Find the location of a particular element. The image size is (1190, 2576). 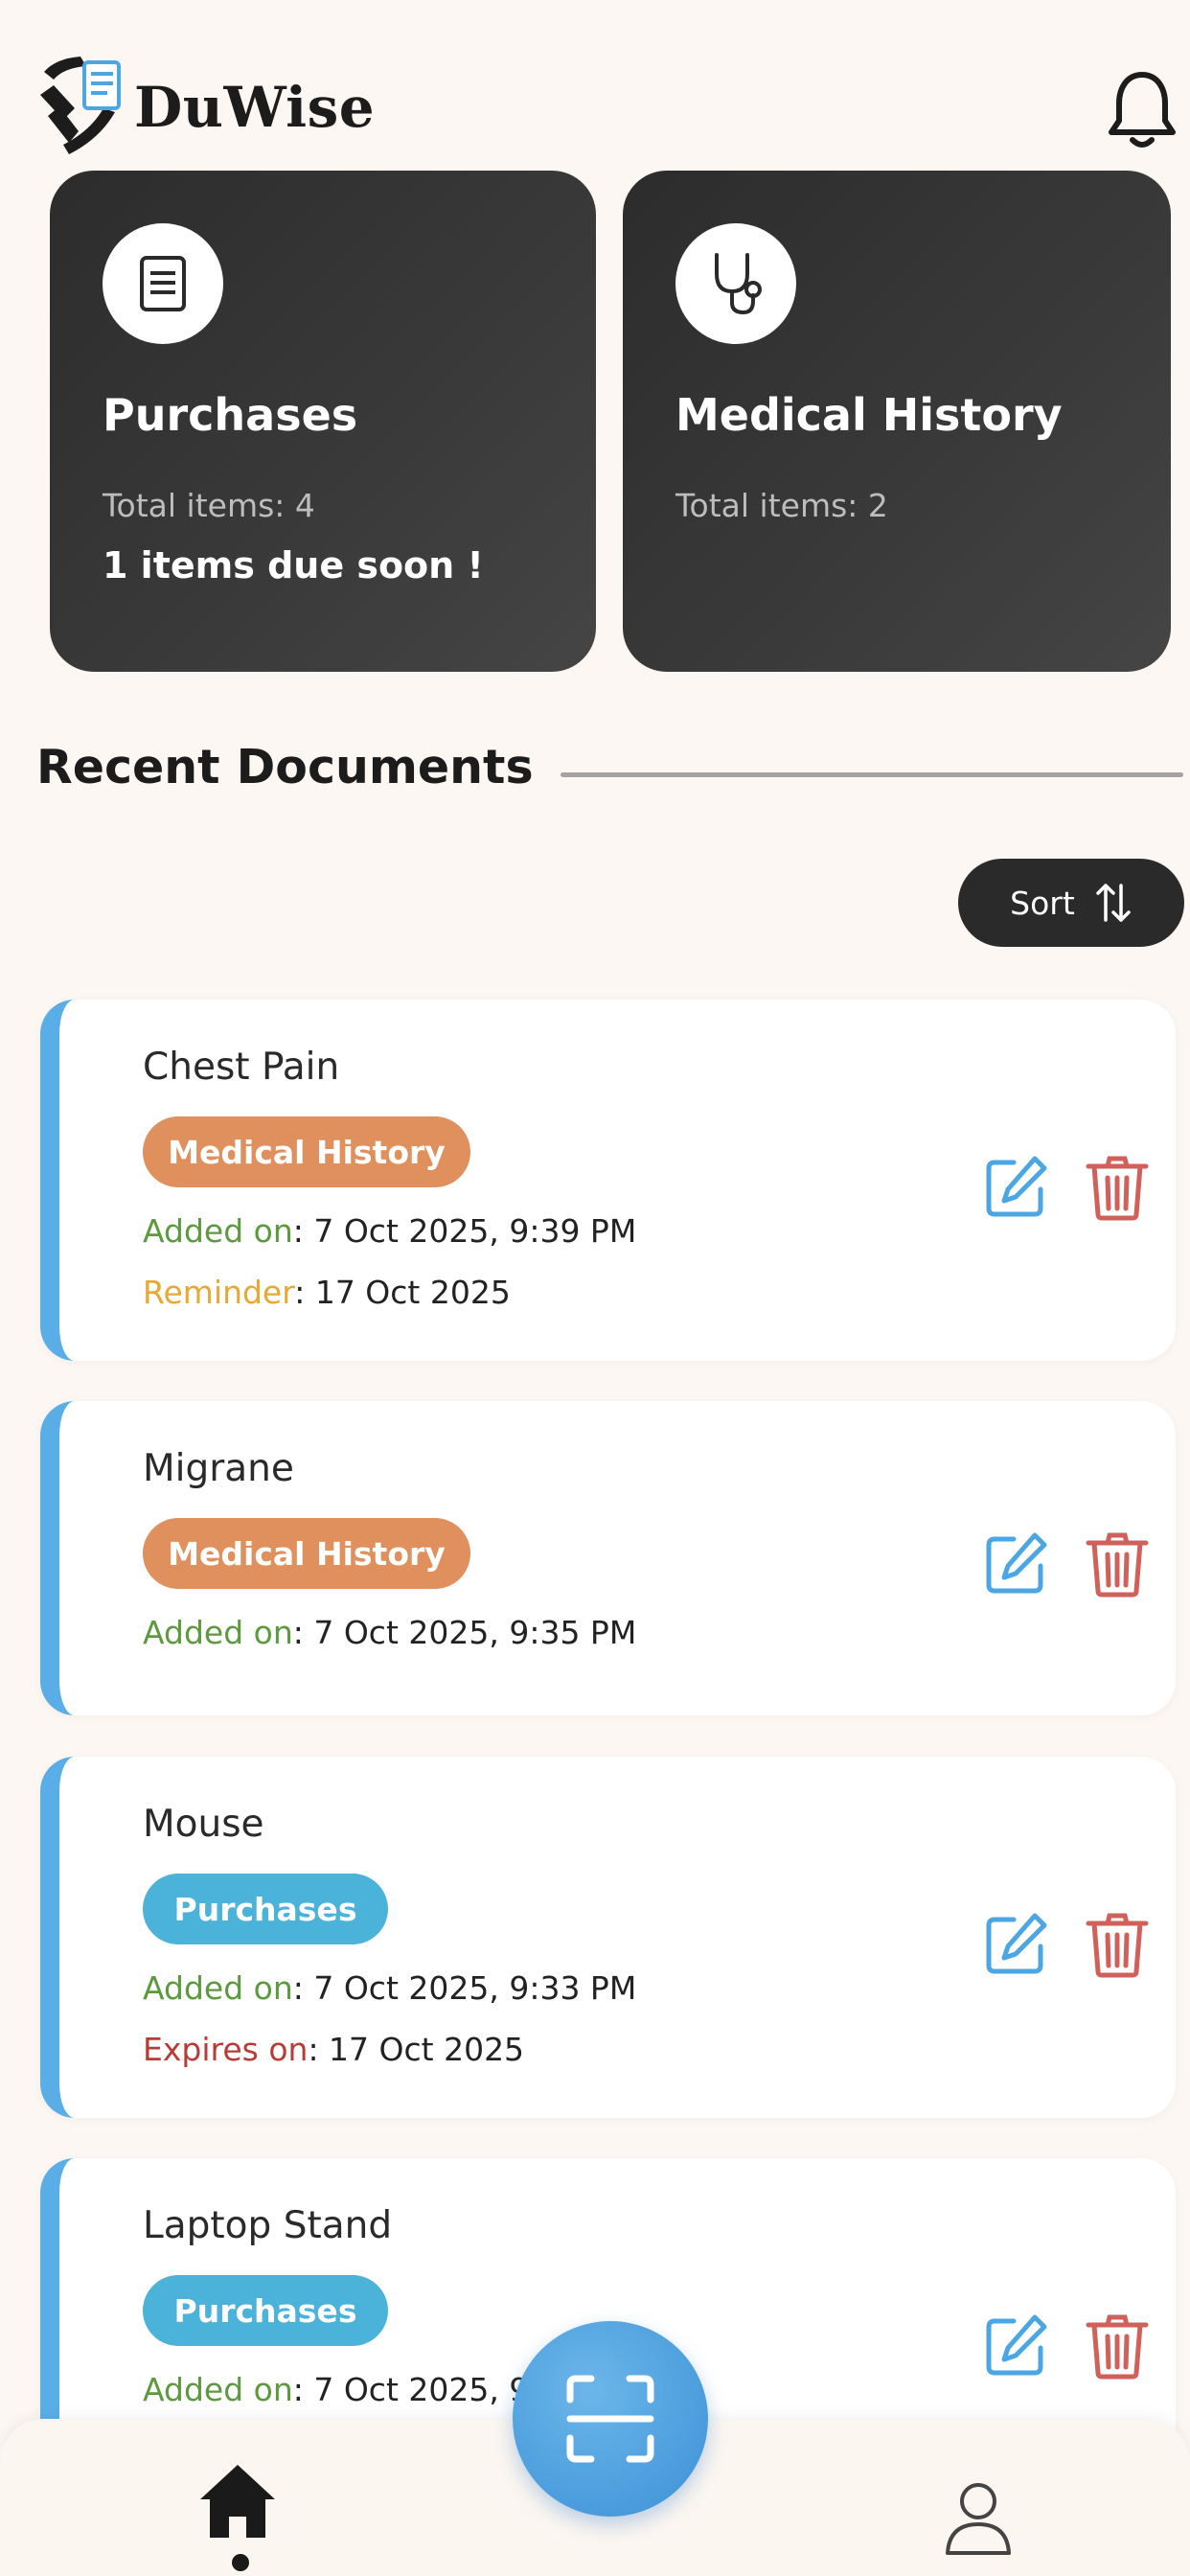

added-on-line: Added on: 7 Oct 2025, 9:35 PM is located at coordinates (389, 1632).